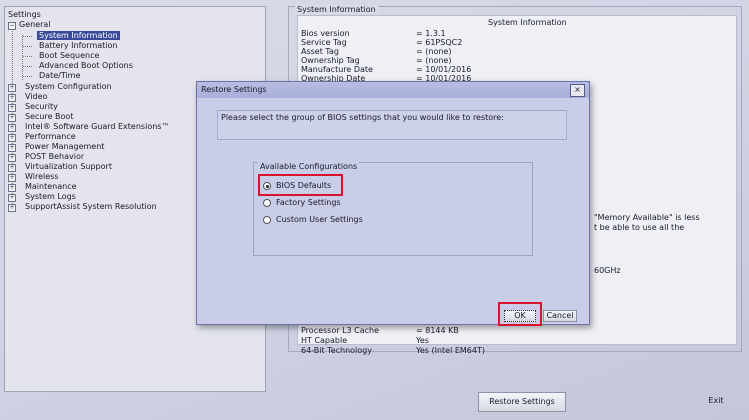  I want to click on tree-item-date-time: Date/Time, so click(59, 76).